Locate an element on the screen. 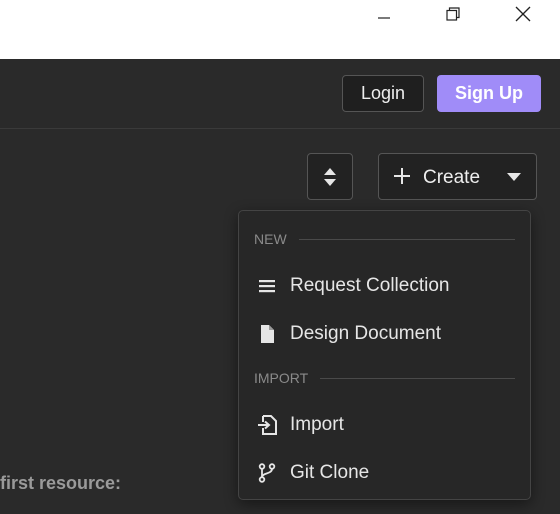 This screenshot has height=514, width=560. section-header-import: IMPORT is located at coordinates (384, 378).